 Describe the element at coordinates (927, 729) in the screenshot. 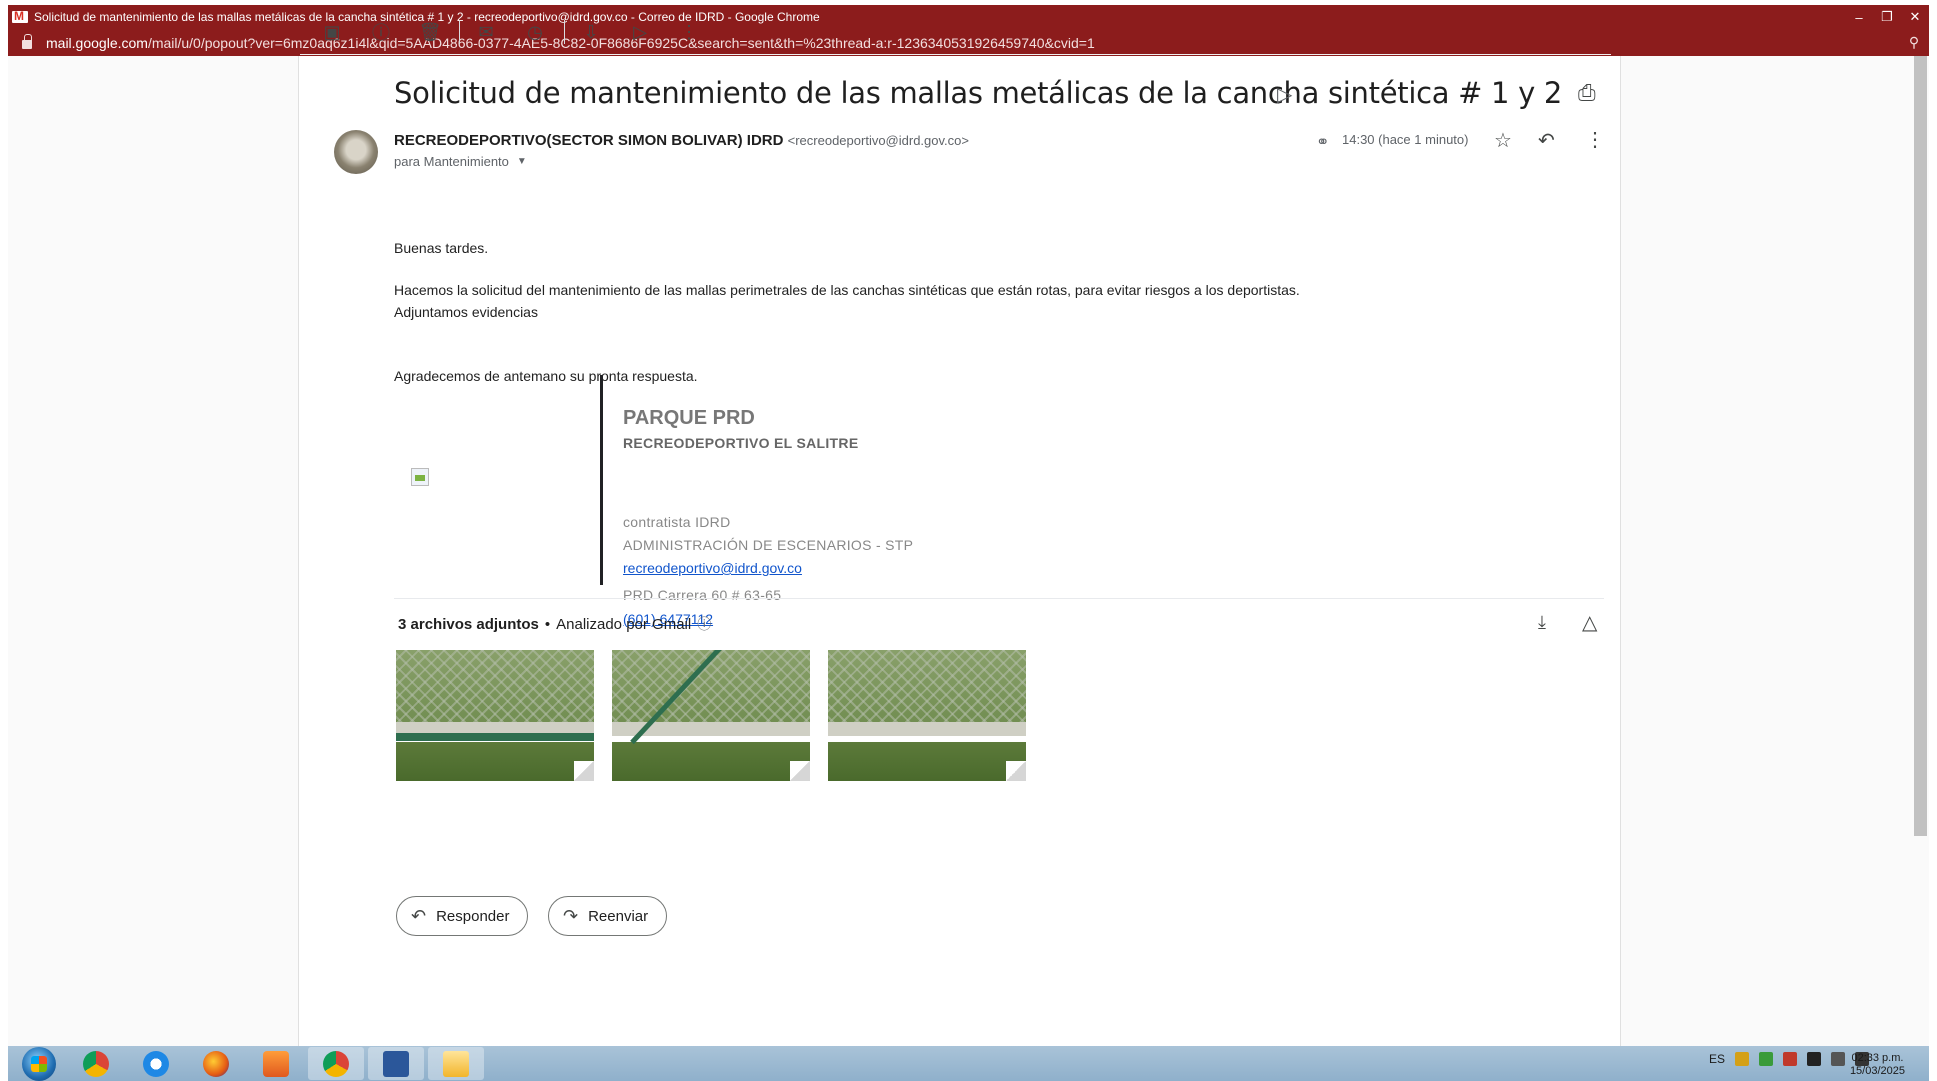

I see `thumbnail-curb` at that location.